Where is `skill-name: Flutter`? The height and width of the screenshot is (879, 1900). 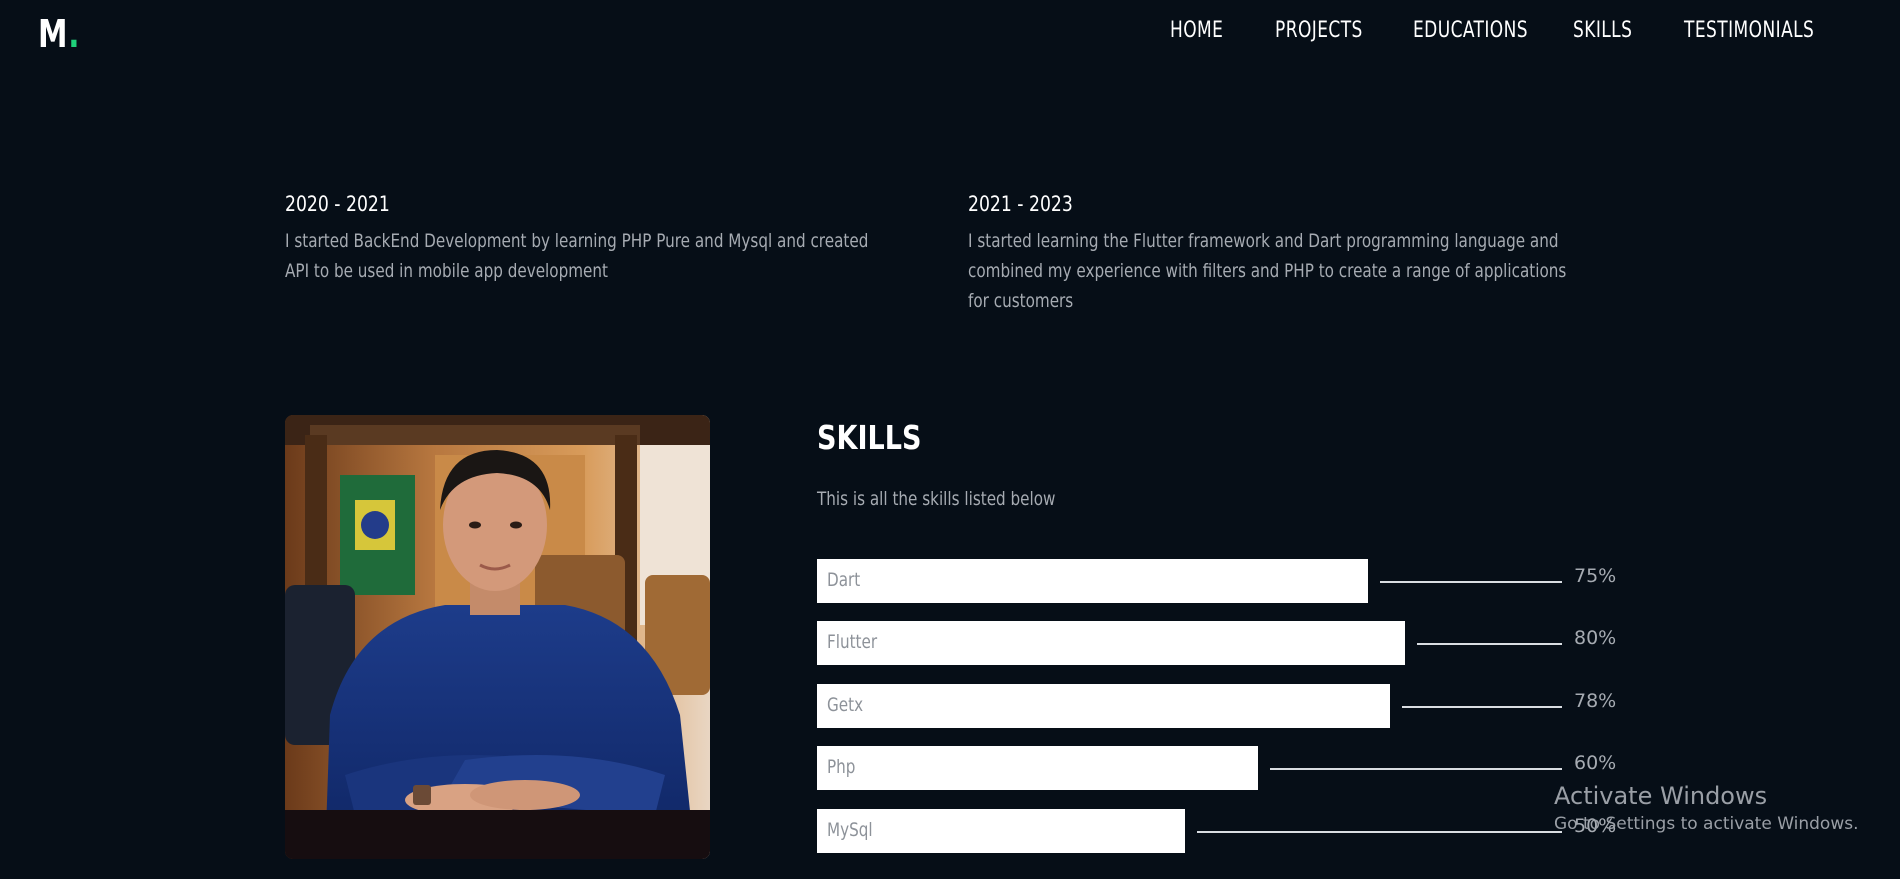 skill-name: Flutter is located at coordinates (852, 642).